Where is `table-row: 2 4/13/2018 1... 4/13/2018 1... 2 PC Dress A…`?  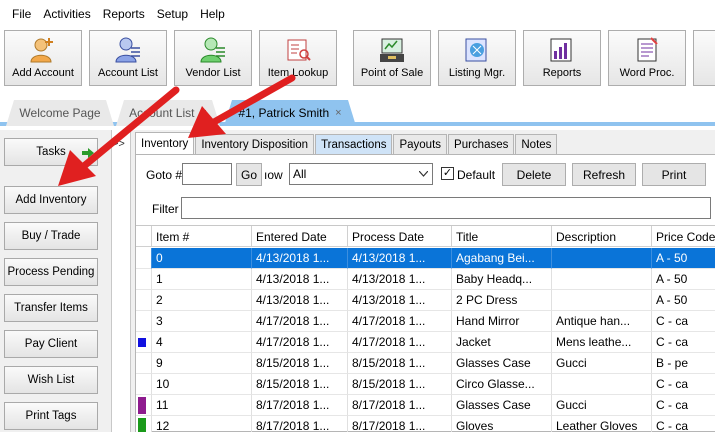
table-row: 2 4/13/2018 1... 4/13/2018 1... 2 PC Dress A… is located at coordinates (425, 300).